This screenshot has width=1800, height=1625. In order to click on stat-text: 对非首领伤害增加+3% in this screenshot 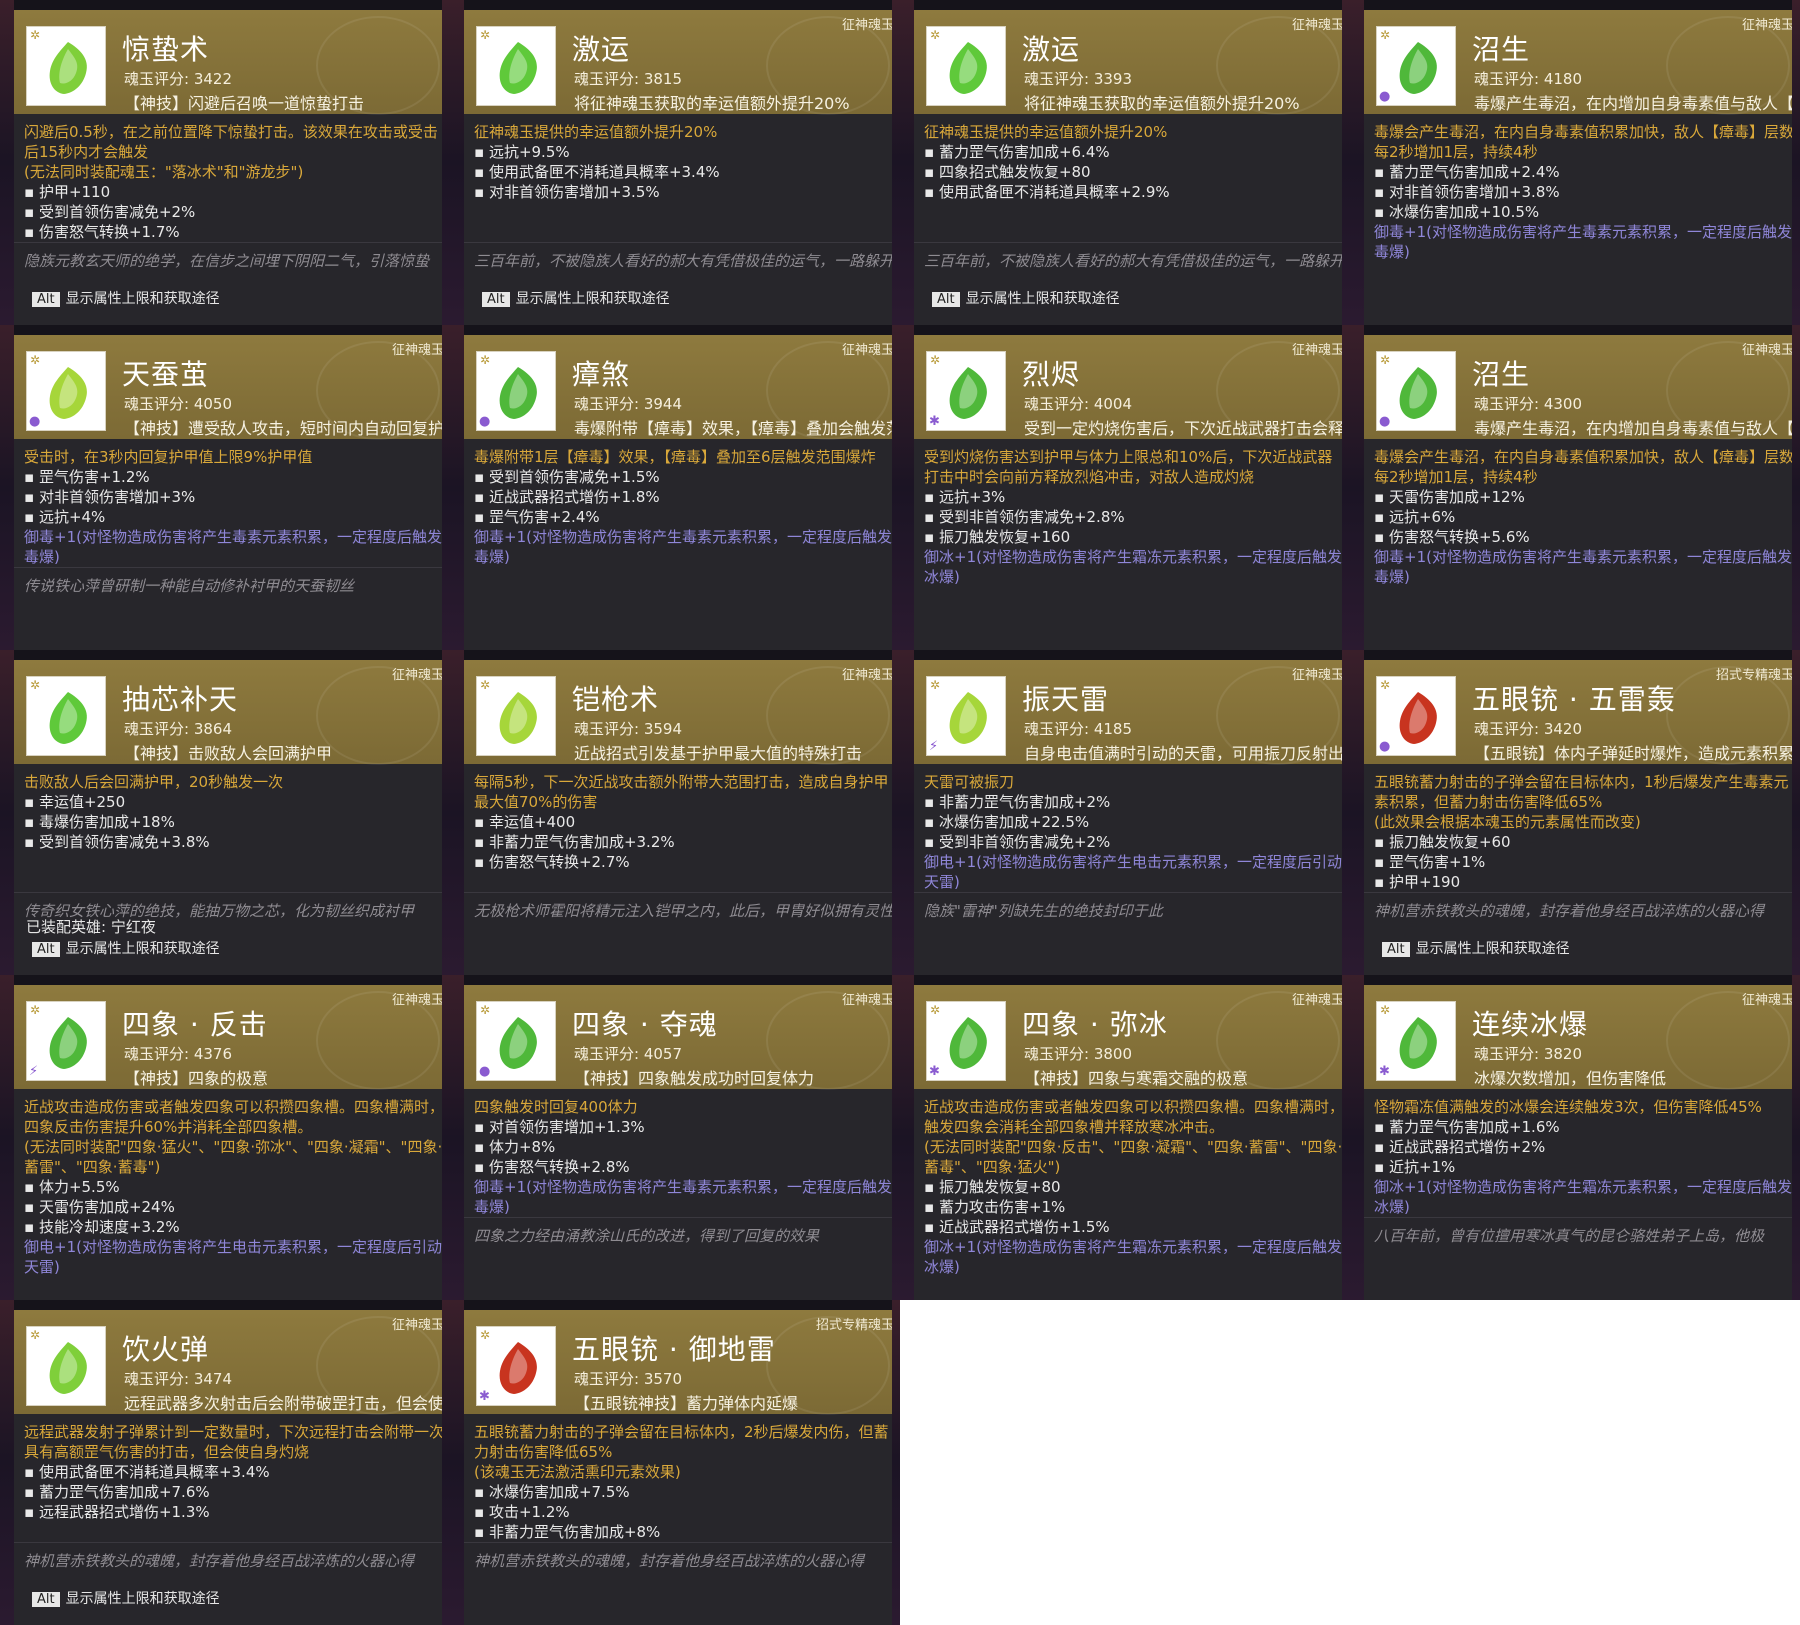, I will do `click(117, 497)`.